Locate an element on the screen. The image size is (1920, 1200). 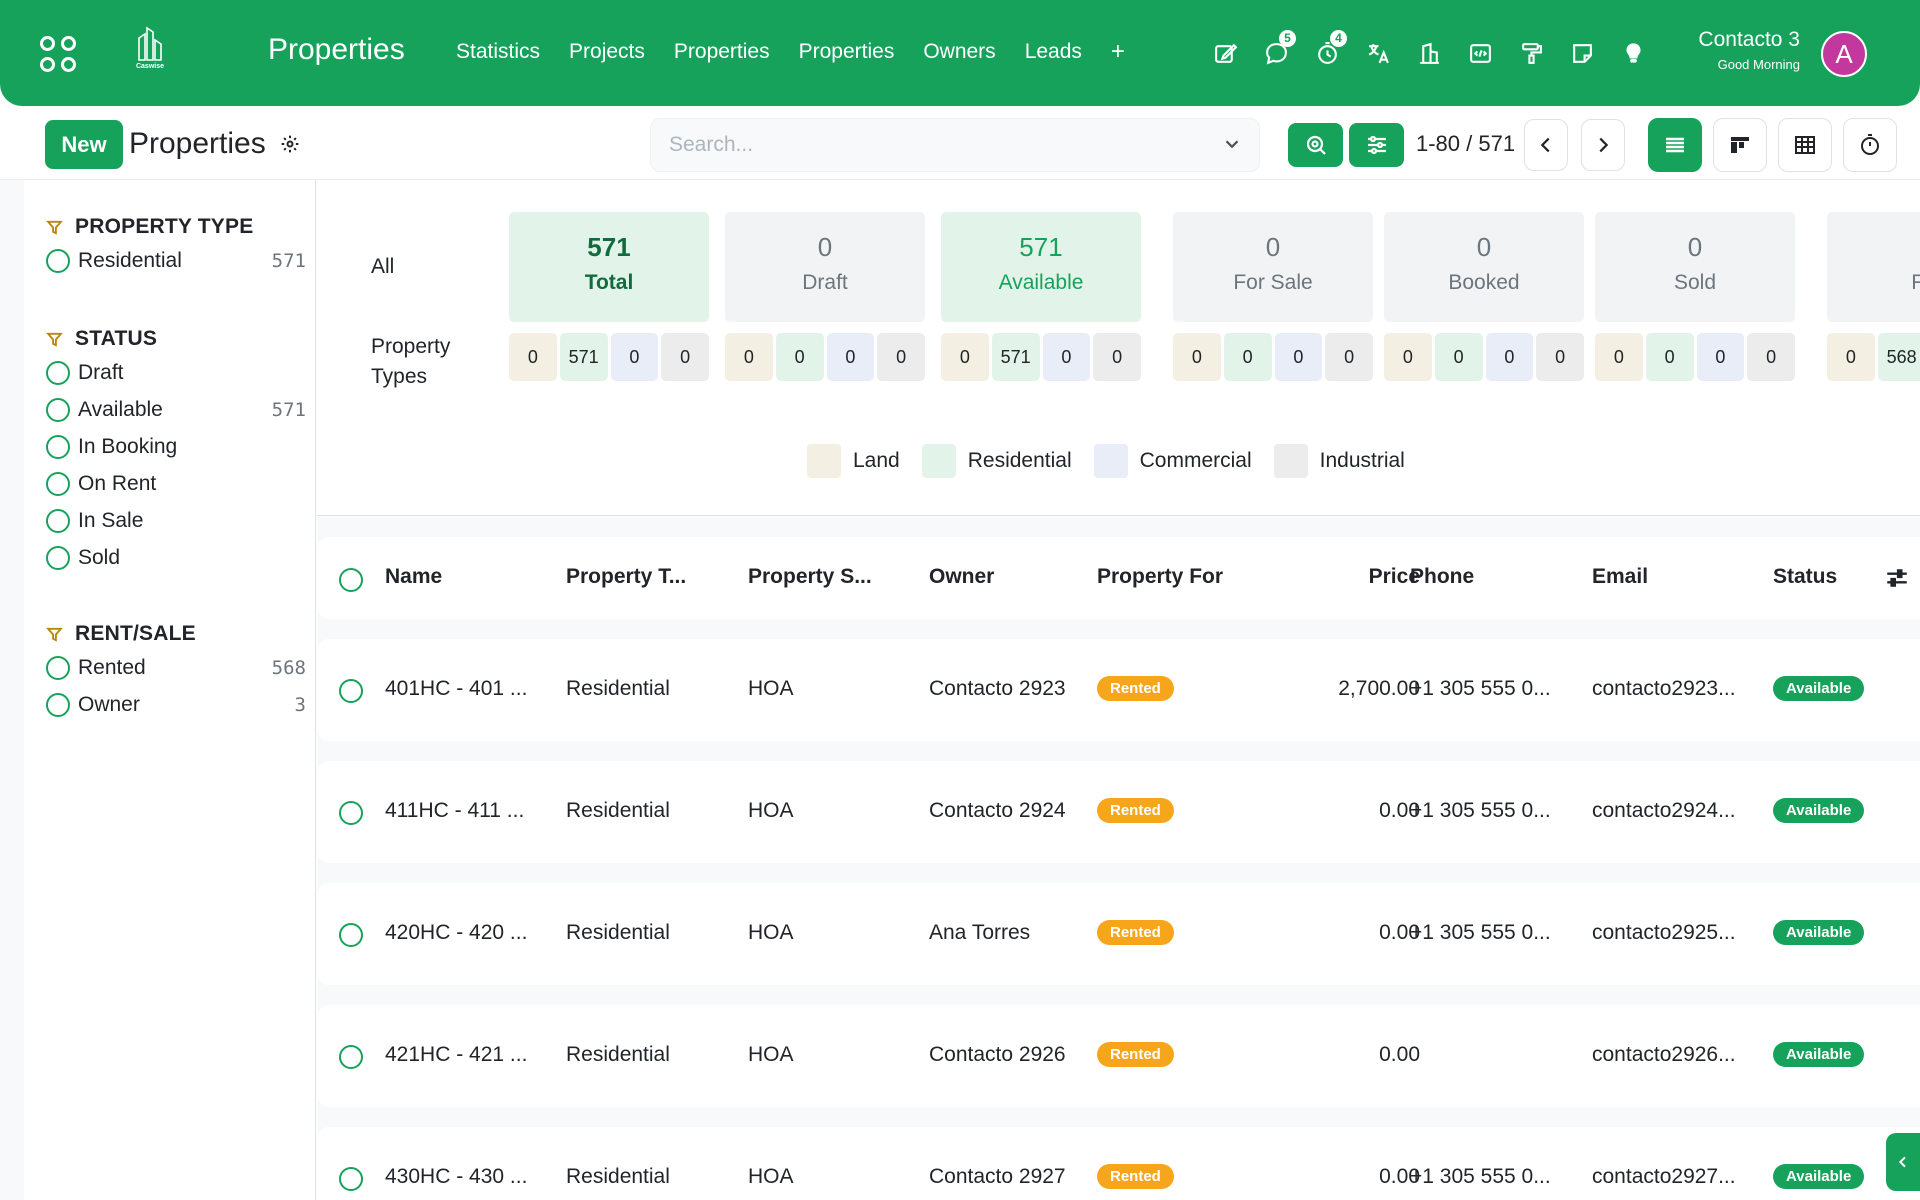
nav-properties-2: Properties is located at coordinates (847, 52).